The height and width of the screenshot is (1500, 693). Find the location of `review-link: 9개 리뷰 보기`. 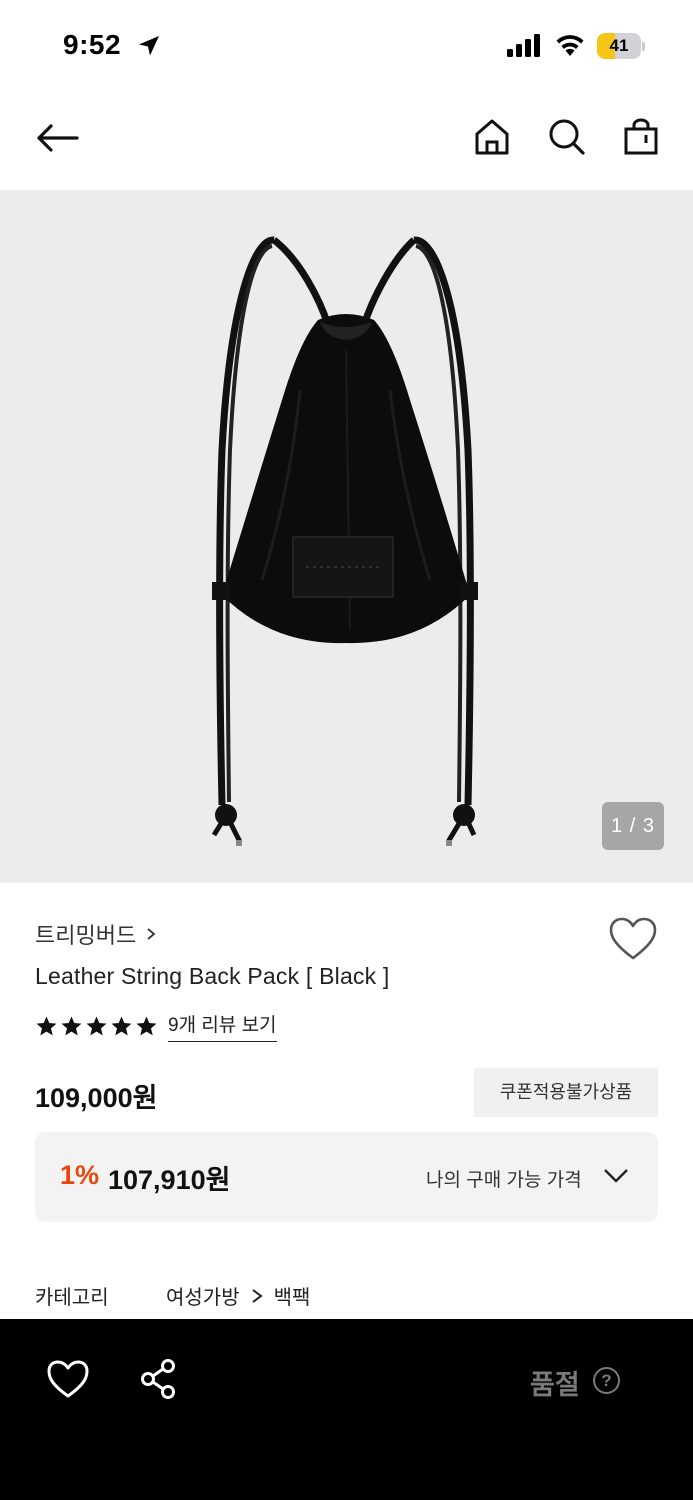

review-link: 9개 리뷰 보기 is located at coordinates (222, 1026).